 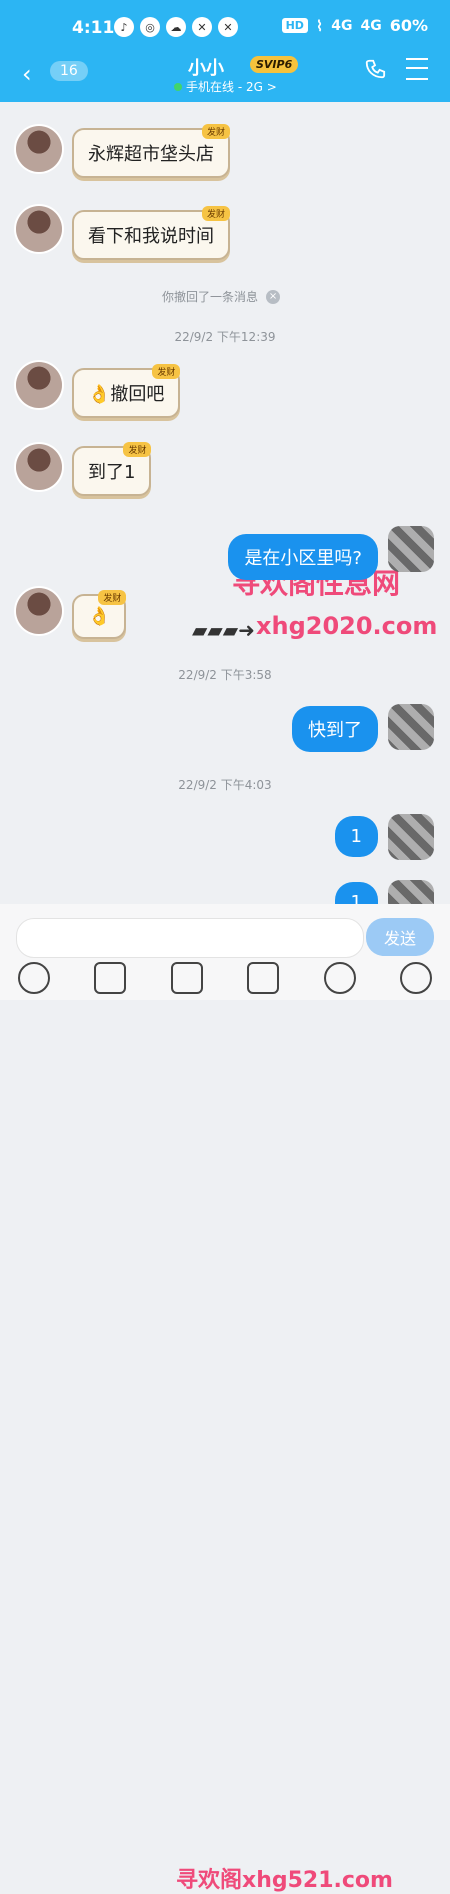 I want to click on app-red-icon: ◎, so click(x=150, y=27).